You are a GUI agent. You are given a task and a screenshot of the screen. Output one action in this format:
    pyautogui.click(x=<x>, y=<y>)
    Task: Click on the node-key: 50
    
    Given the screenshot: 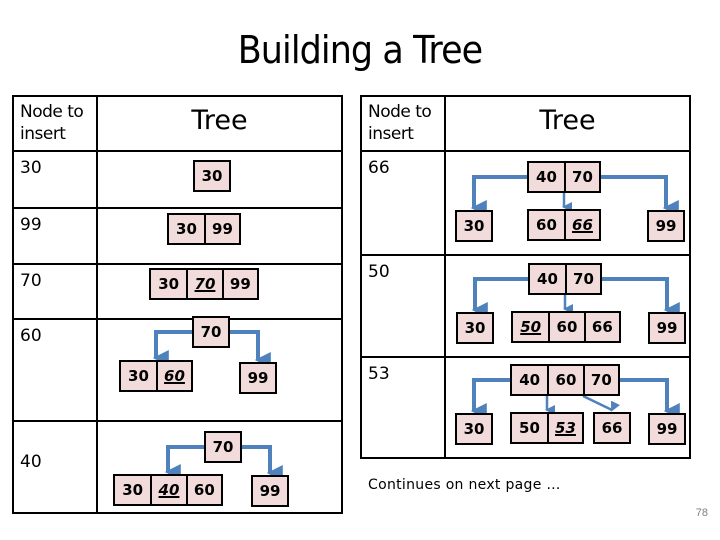 What is the action you would take?
    pyautogui.click(x=529, y=428)
    